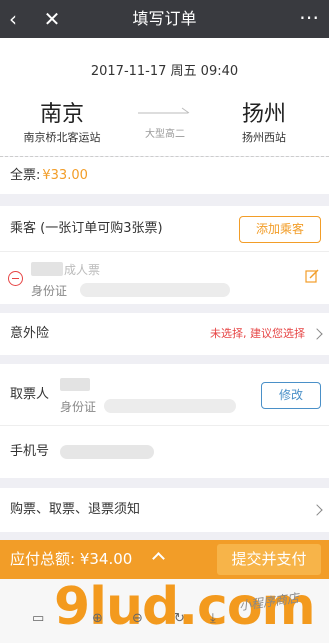 This screenshot has width=329, height=643. Describe the element at coordinates (164, 510) in the screenshot. I see `ticket-notice-row: 购票、取票、退票须知` at that location.